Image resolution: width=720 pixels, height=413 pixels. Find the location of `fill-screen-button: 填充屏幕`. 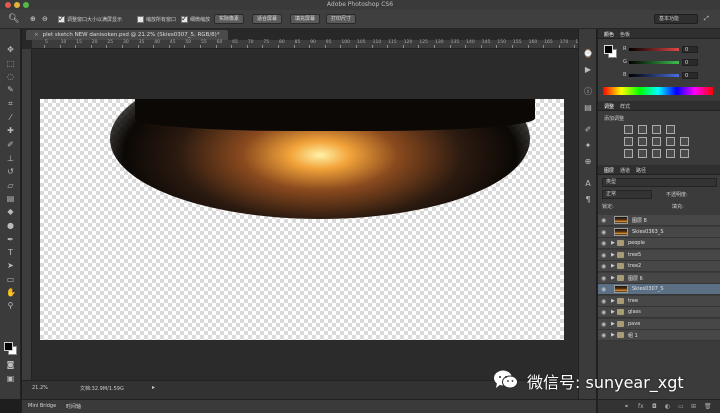

fill-screen-button: 填充屏幕 is located at coordinates (305, 19).